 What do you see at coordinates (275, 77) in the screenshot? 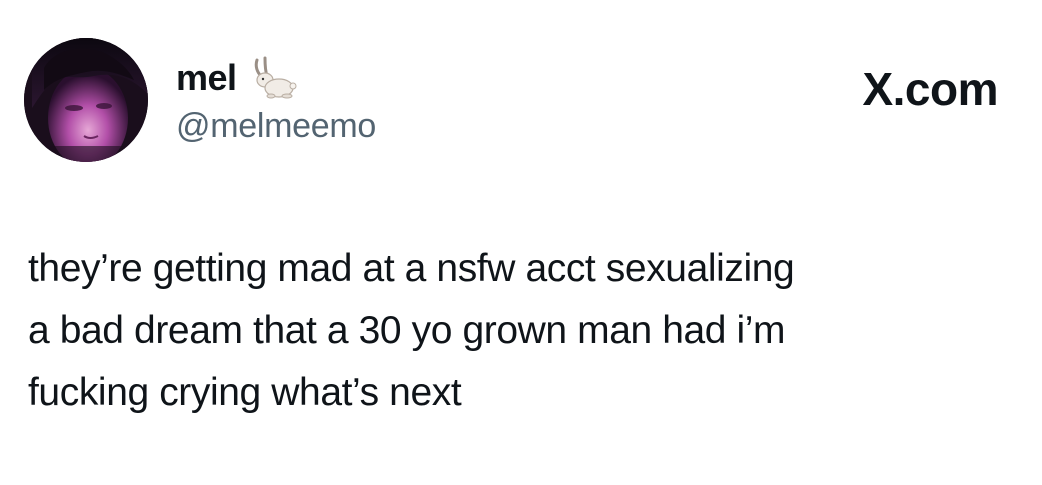
I see `rabbit-icon` at bounding box center [275, 77].